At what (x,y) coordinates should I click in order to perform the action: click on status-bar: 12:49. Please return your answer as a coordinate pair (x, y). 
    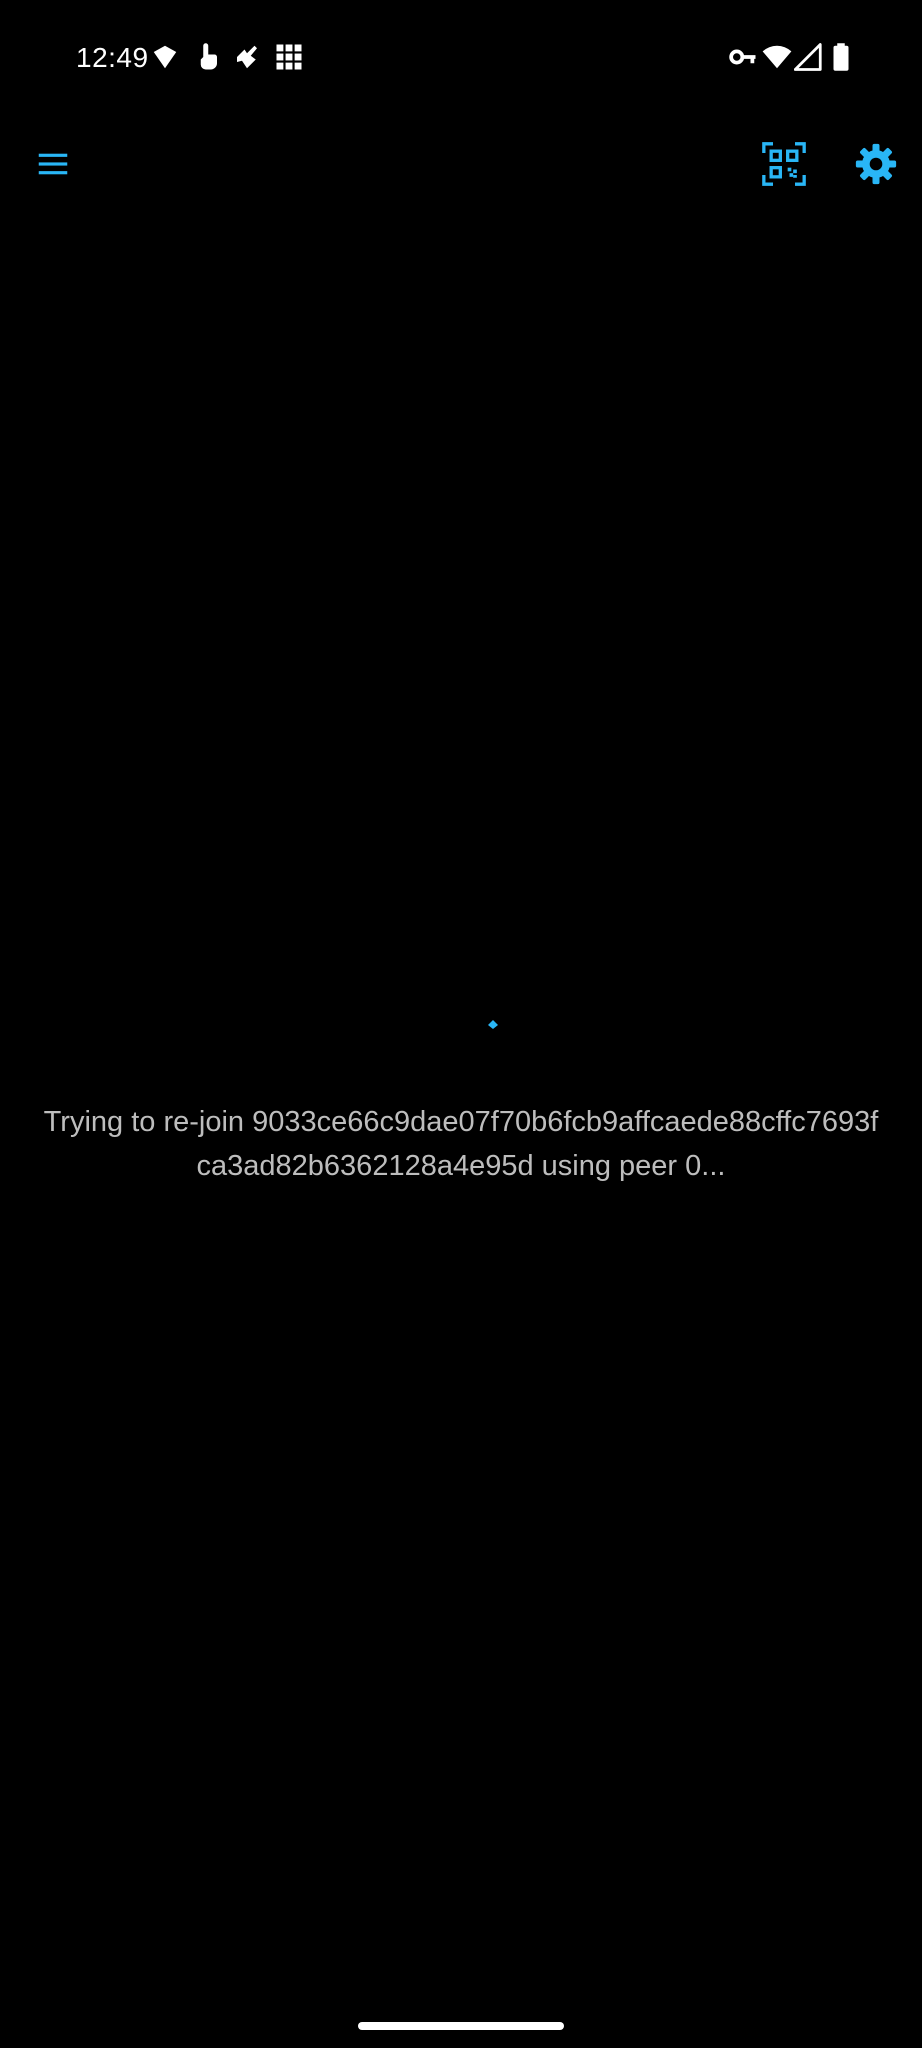
    Looking at the image, I should click on (461, 57).